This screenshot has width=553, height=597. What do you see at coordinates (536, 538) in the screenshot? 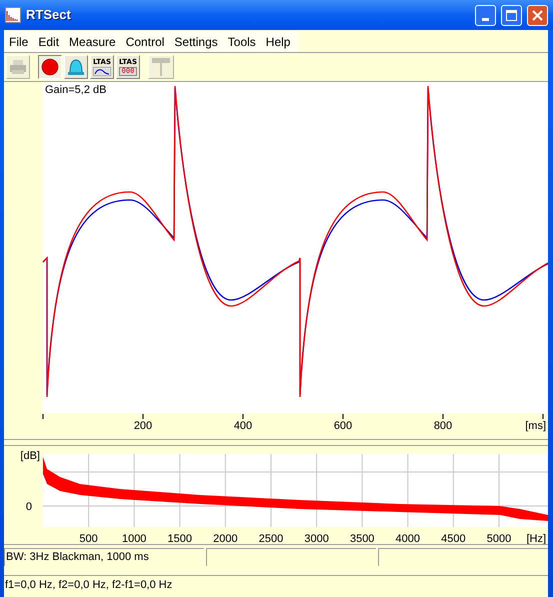
I see `axis-unit: [Hz]` at bounding box center [536, 538].